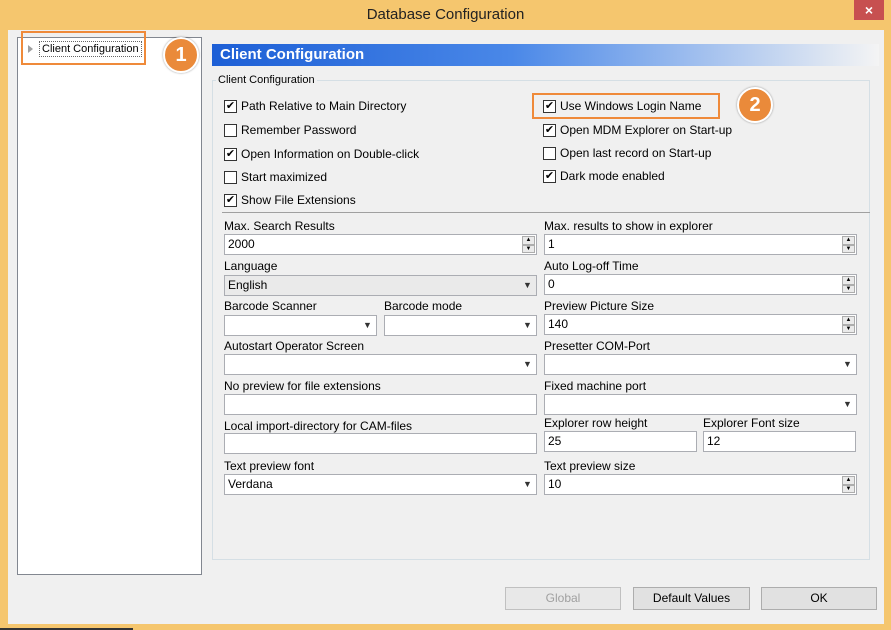 The height and width of the screenshot is (630, 891). What do you see at coordinates (620, 441) in the screenshot?
I see `explorer-row-height-input: 25` at bounding box center [620, 441].